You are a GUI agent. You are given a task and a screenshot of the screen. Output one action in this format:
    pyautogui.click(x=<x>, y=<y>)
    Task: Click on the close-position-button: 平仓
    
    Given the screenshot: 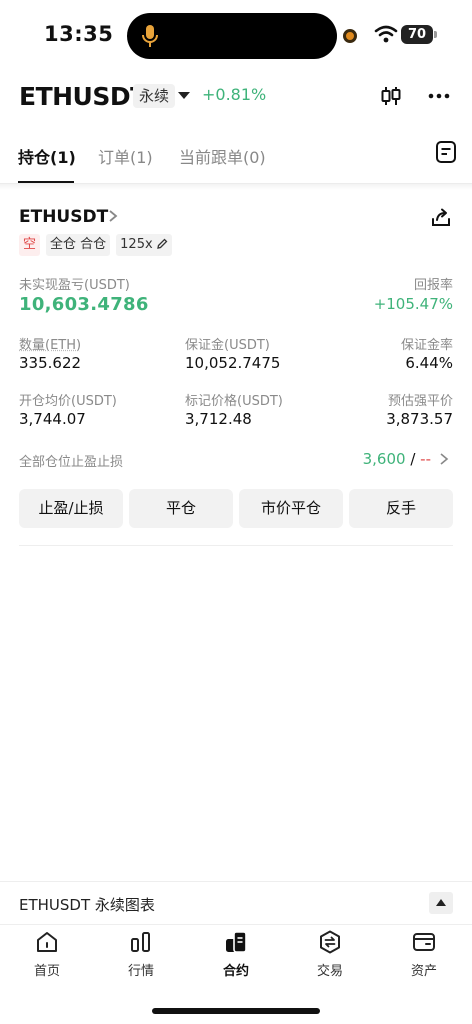 What is the action you would take?
    pyautogui.click(x=181, y=508)
    